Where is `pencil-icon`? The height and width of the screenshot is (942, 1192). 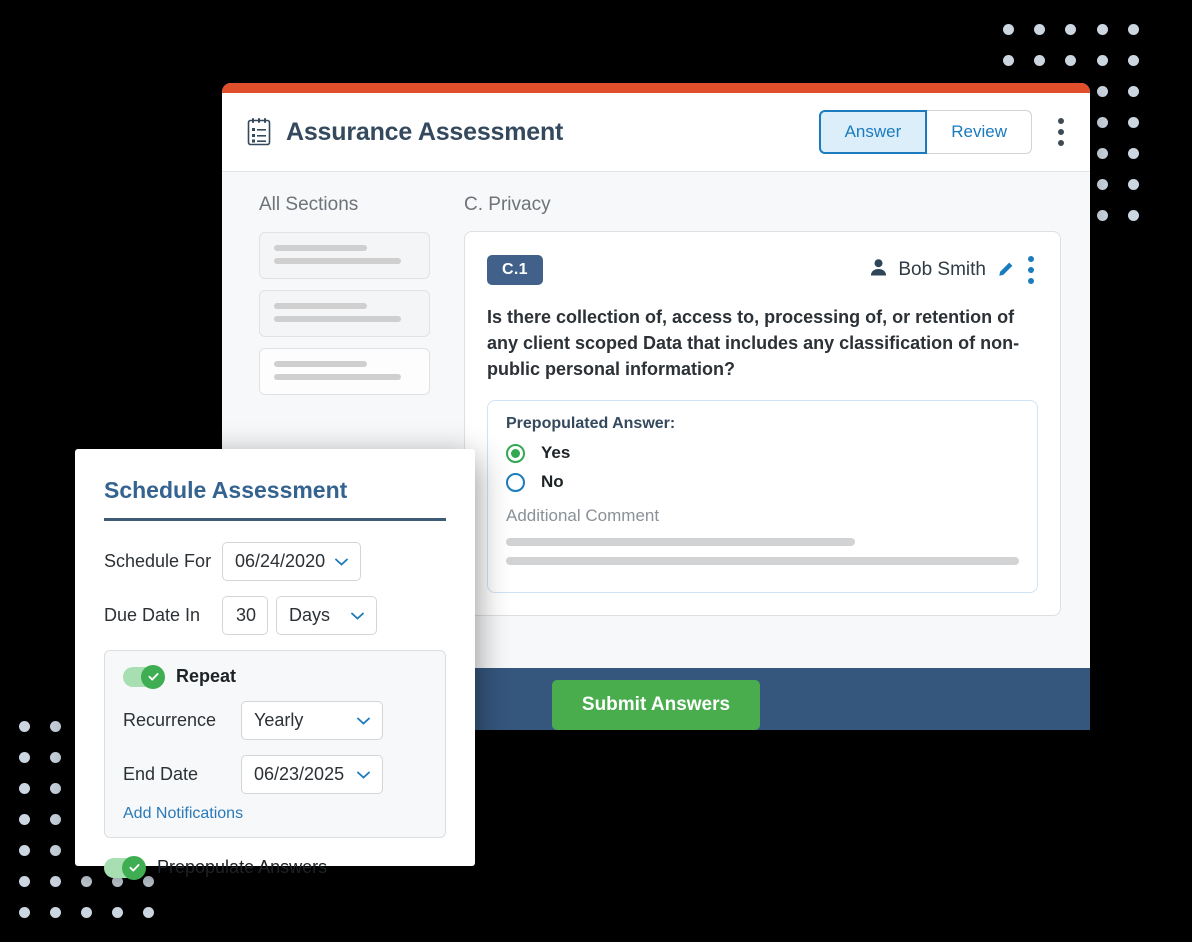
pencil-icon is located at coordinates (1005, 270).